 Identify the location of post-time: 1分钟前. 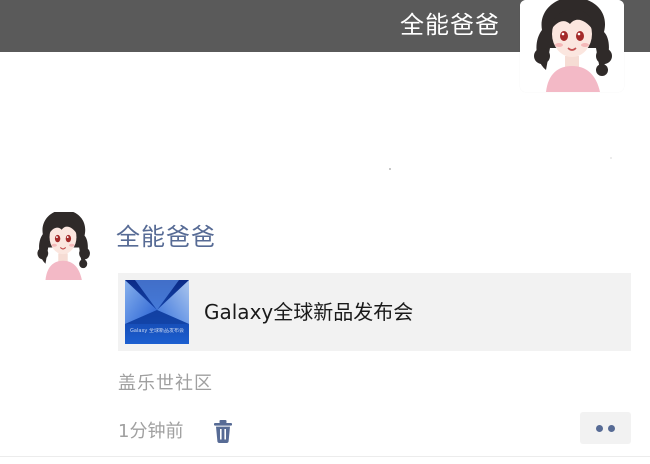
(151, 431).